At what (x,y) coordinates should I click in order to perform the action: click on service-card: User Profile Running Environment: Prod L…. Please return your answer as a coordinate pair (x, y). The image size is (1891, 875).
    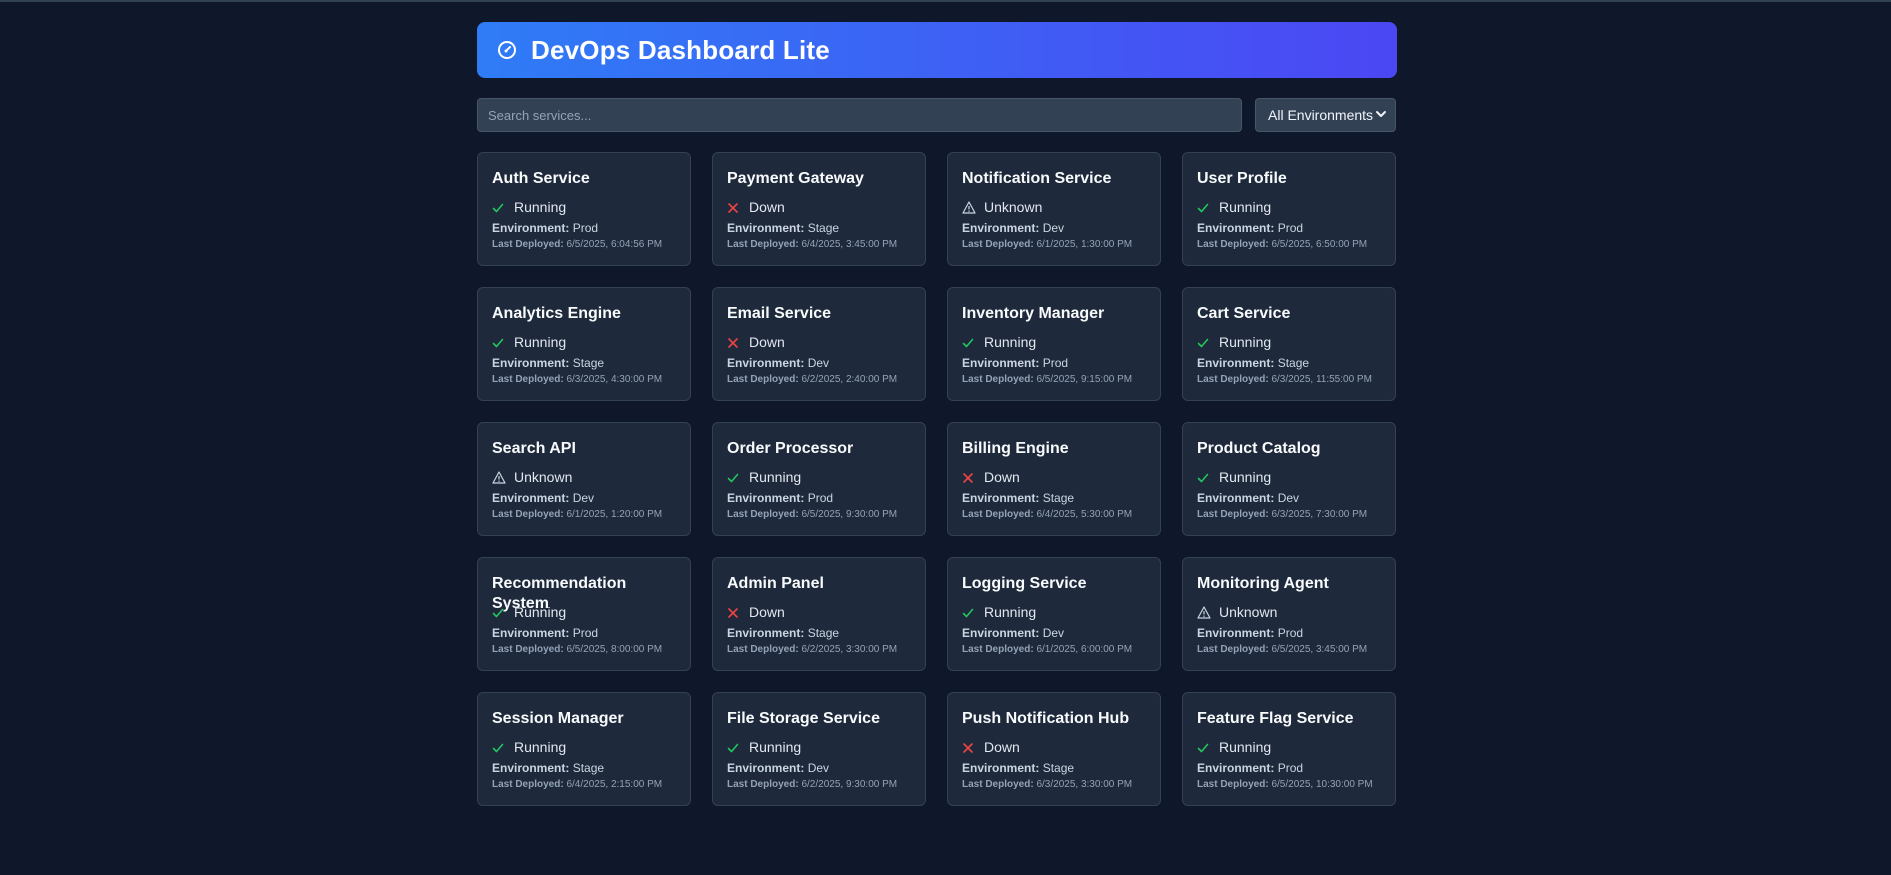
    Looking at the image, I should click on (1289, 209).